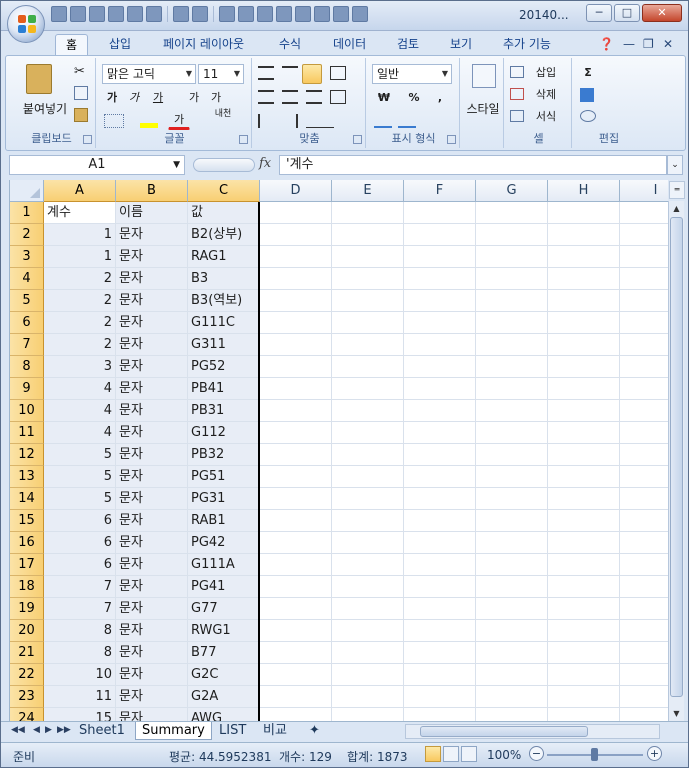 The height and width of the screenshot is (768, 689). What do you see at coordinates (27, 609) in the screenshot?
I see `row-header: 19` at bounding box center [27, 609].